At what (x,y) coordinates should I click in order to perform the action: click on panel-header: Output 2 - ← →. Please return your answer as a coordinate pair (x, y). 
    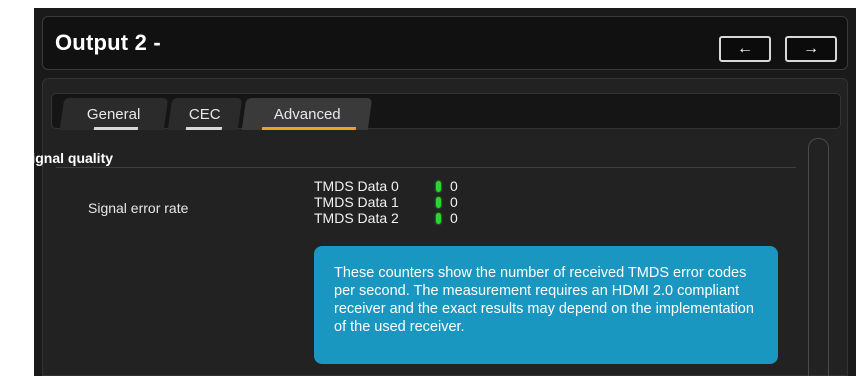
    Looking at the image, I should click on (445, 43).